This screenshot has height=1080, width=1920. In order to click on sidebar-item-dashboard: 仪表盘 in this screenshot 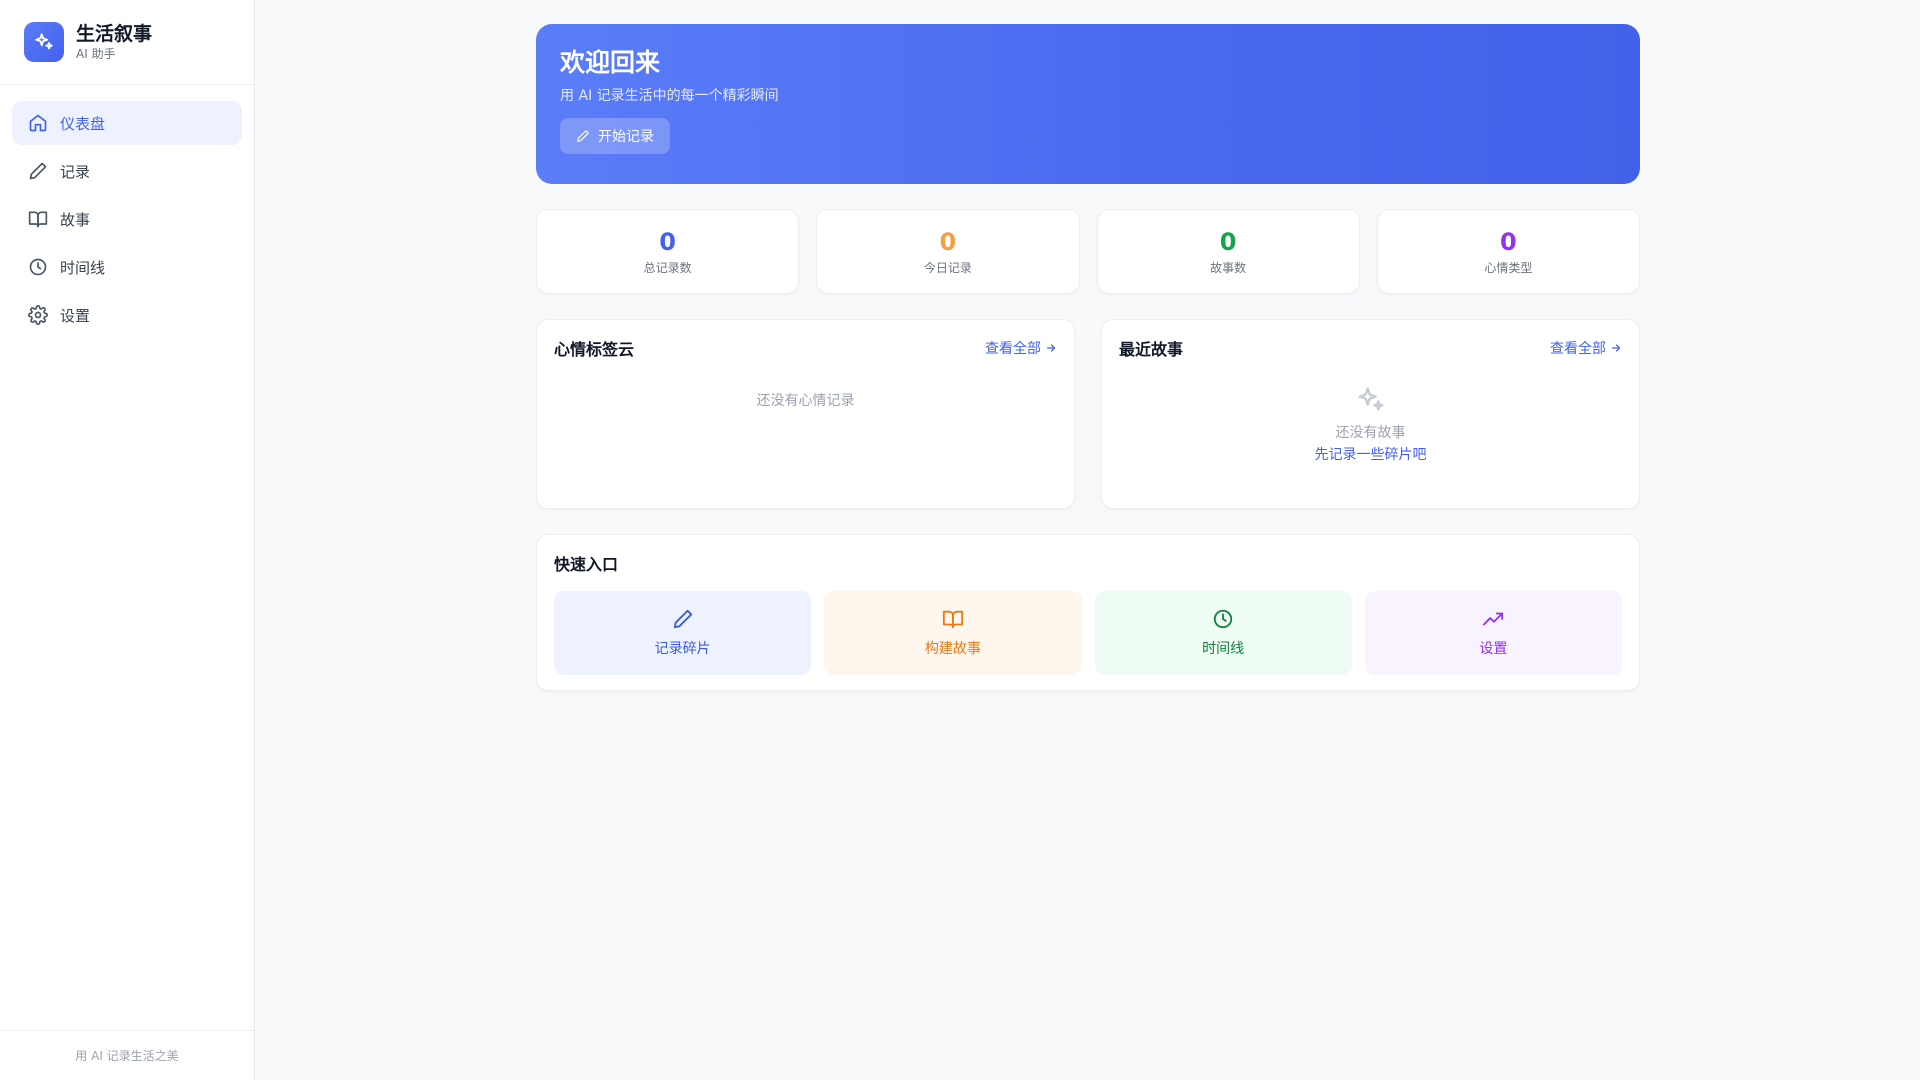, I will do `click(127, 123)`.